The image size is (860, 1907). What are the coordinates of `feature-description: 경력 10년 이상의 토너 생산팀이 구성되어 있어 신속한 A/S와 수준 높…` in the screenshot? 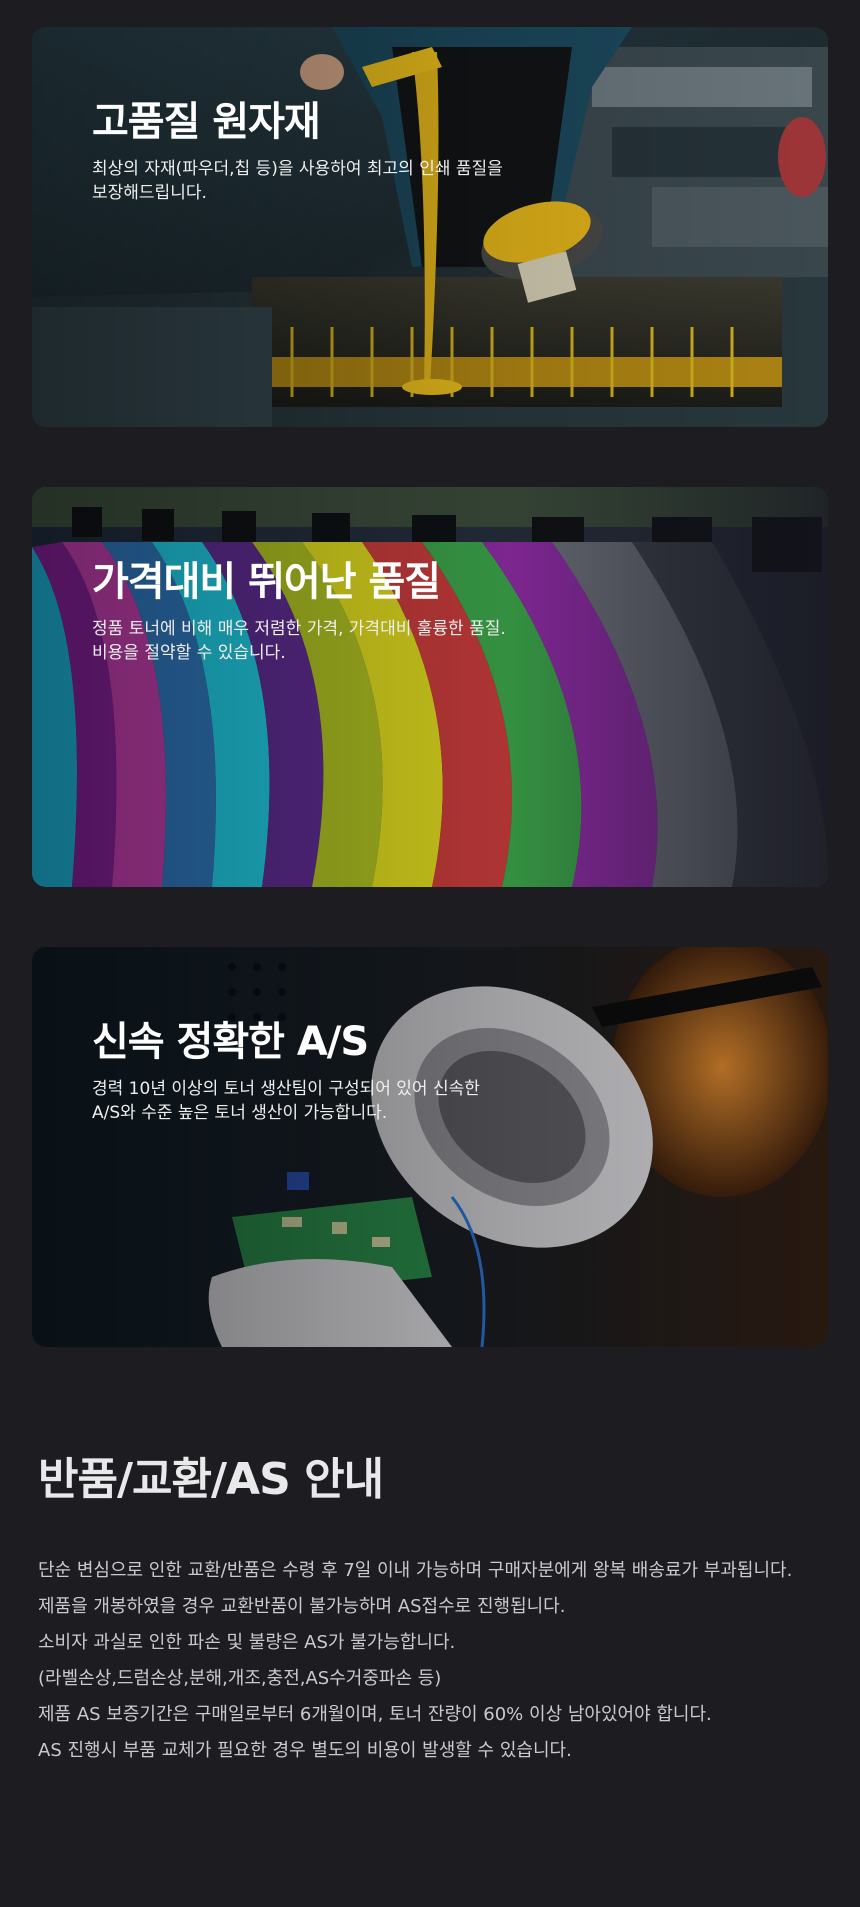 It's located at (286, 1101).